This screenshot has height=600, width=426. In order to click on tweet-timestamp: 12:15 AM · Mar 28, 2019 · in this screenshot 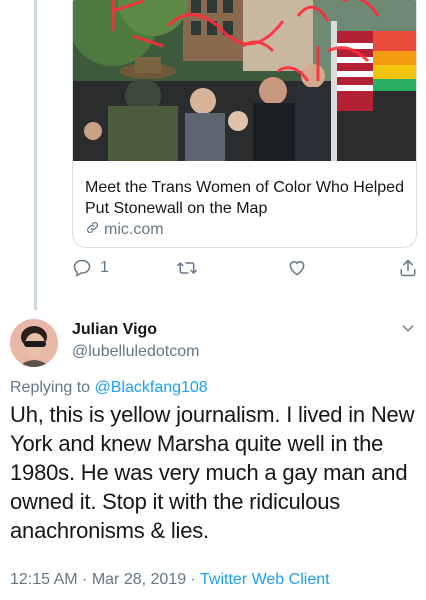, I will do `click(105, 579)`.